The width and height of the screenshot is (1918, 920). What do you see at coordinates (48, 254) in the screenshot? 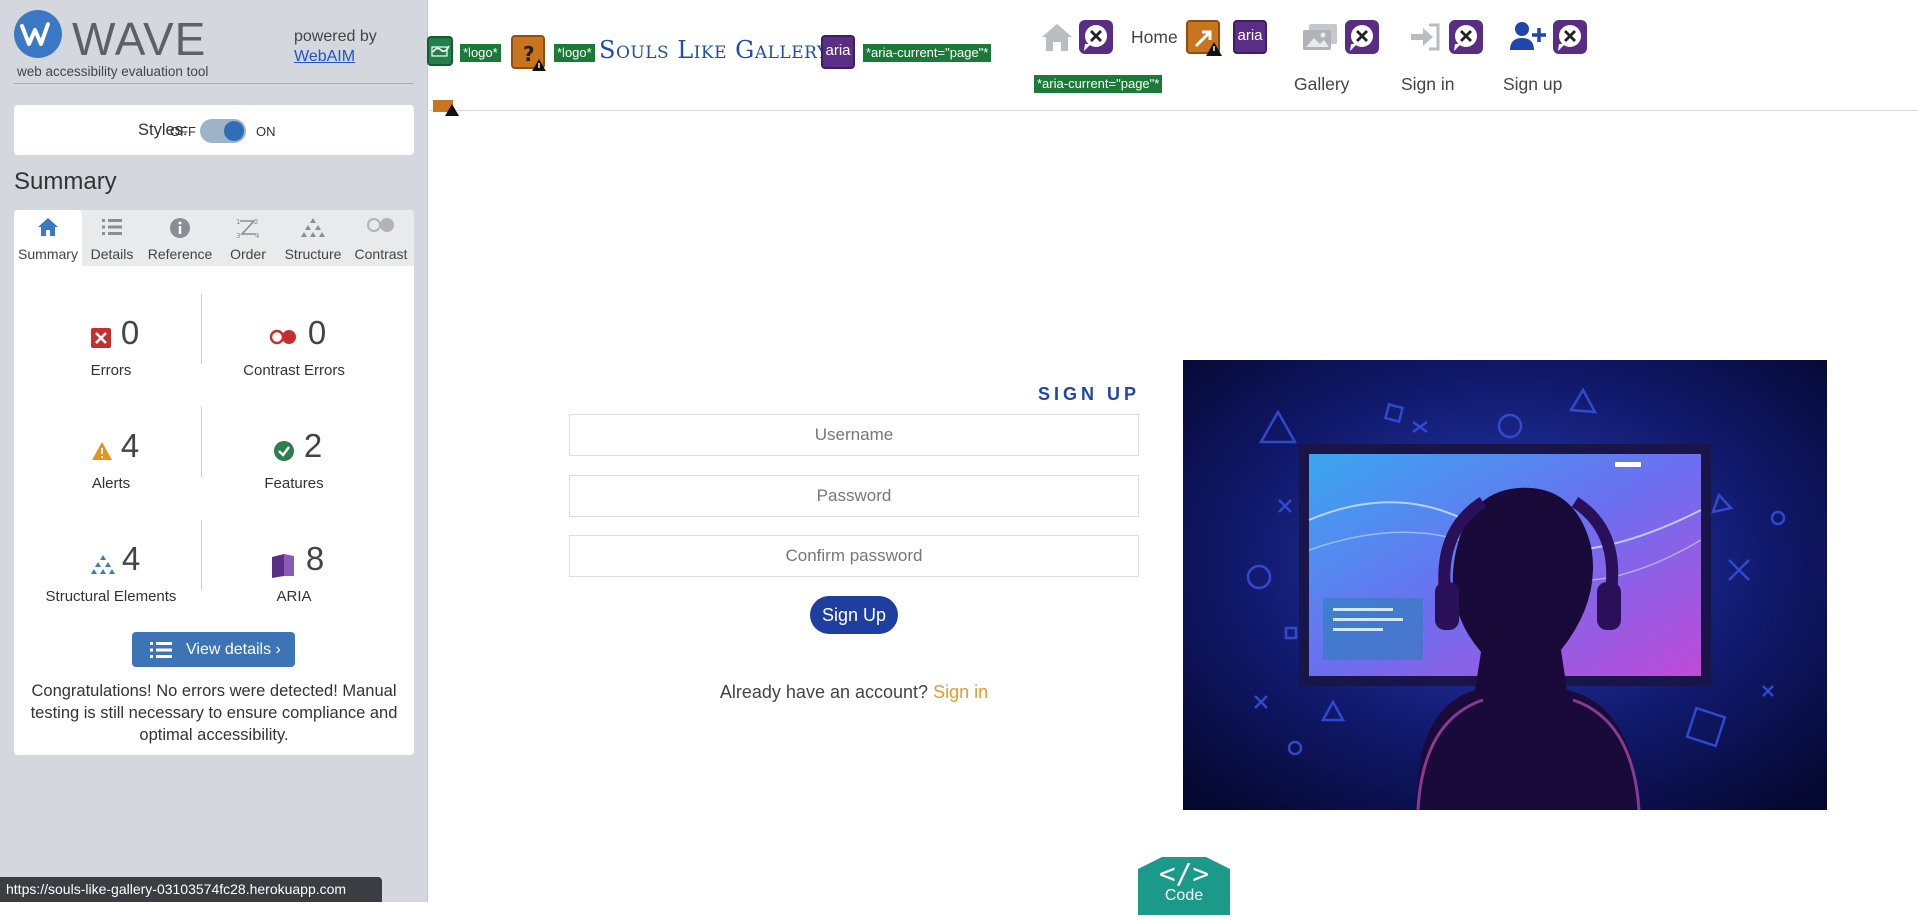
I see `tab-summary-label: Summary` at bounding box center [48, 254].